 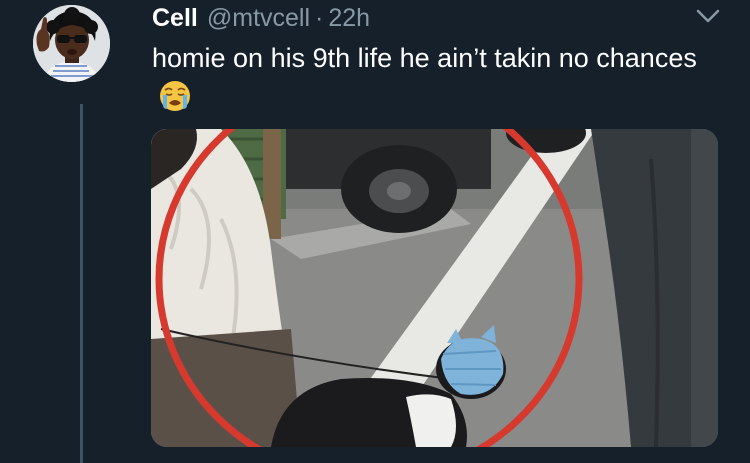 What do you see at coordinates (708, 16) in the screenshot?
I see `chevron-down-icon` at bounding box center [708, 16].